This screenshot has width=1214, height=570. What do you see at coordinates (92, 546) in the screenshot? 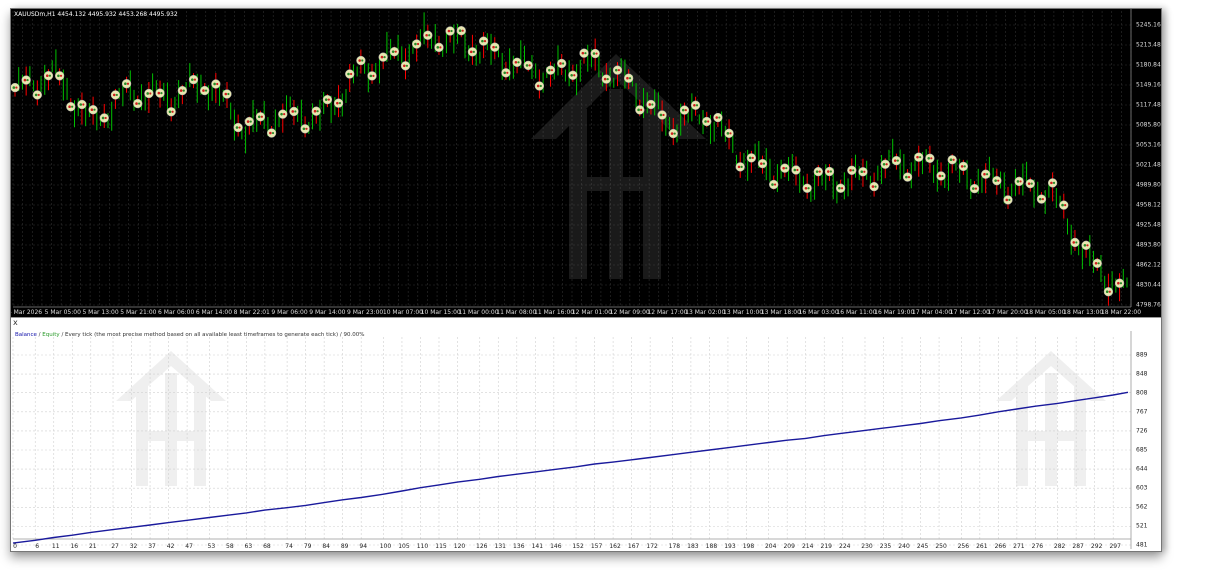
I see `trade-tick-label: 21` at bounding box center [92, 546].